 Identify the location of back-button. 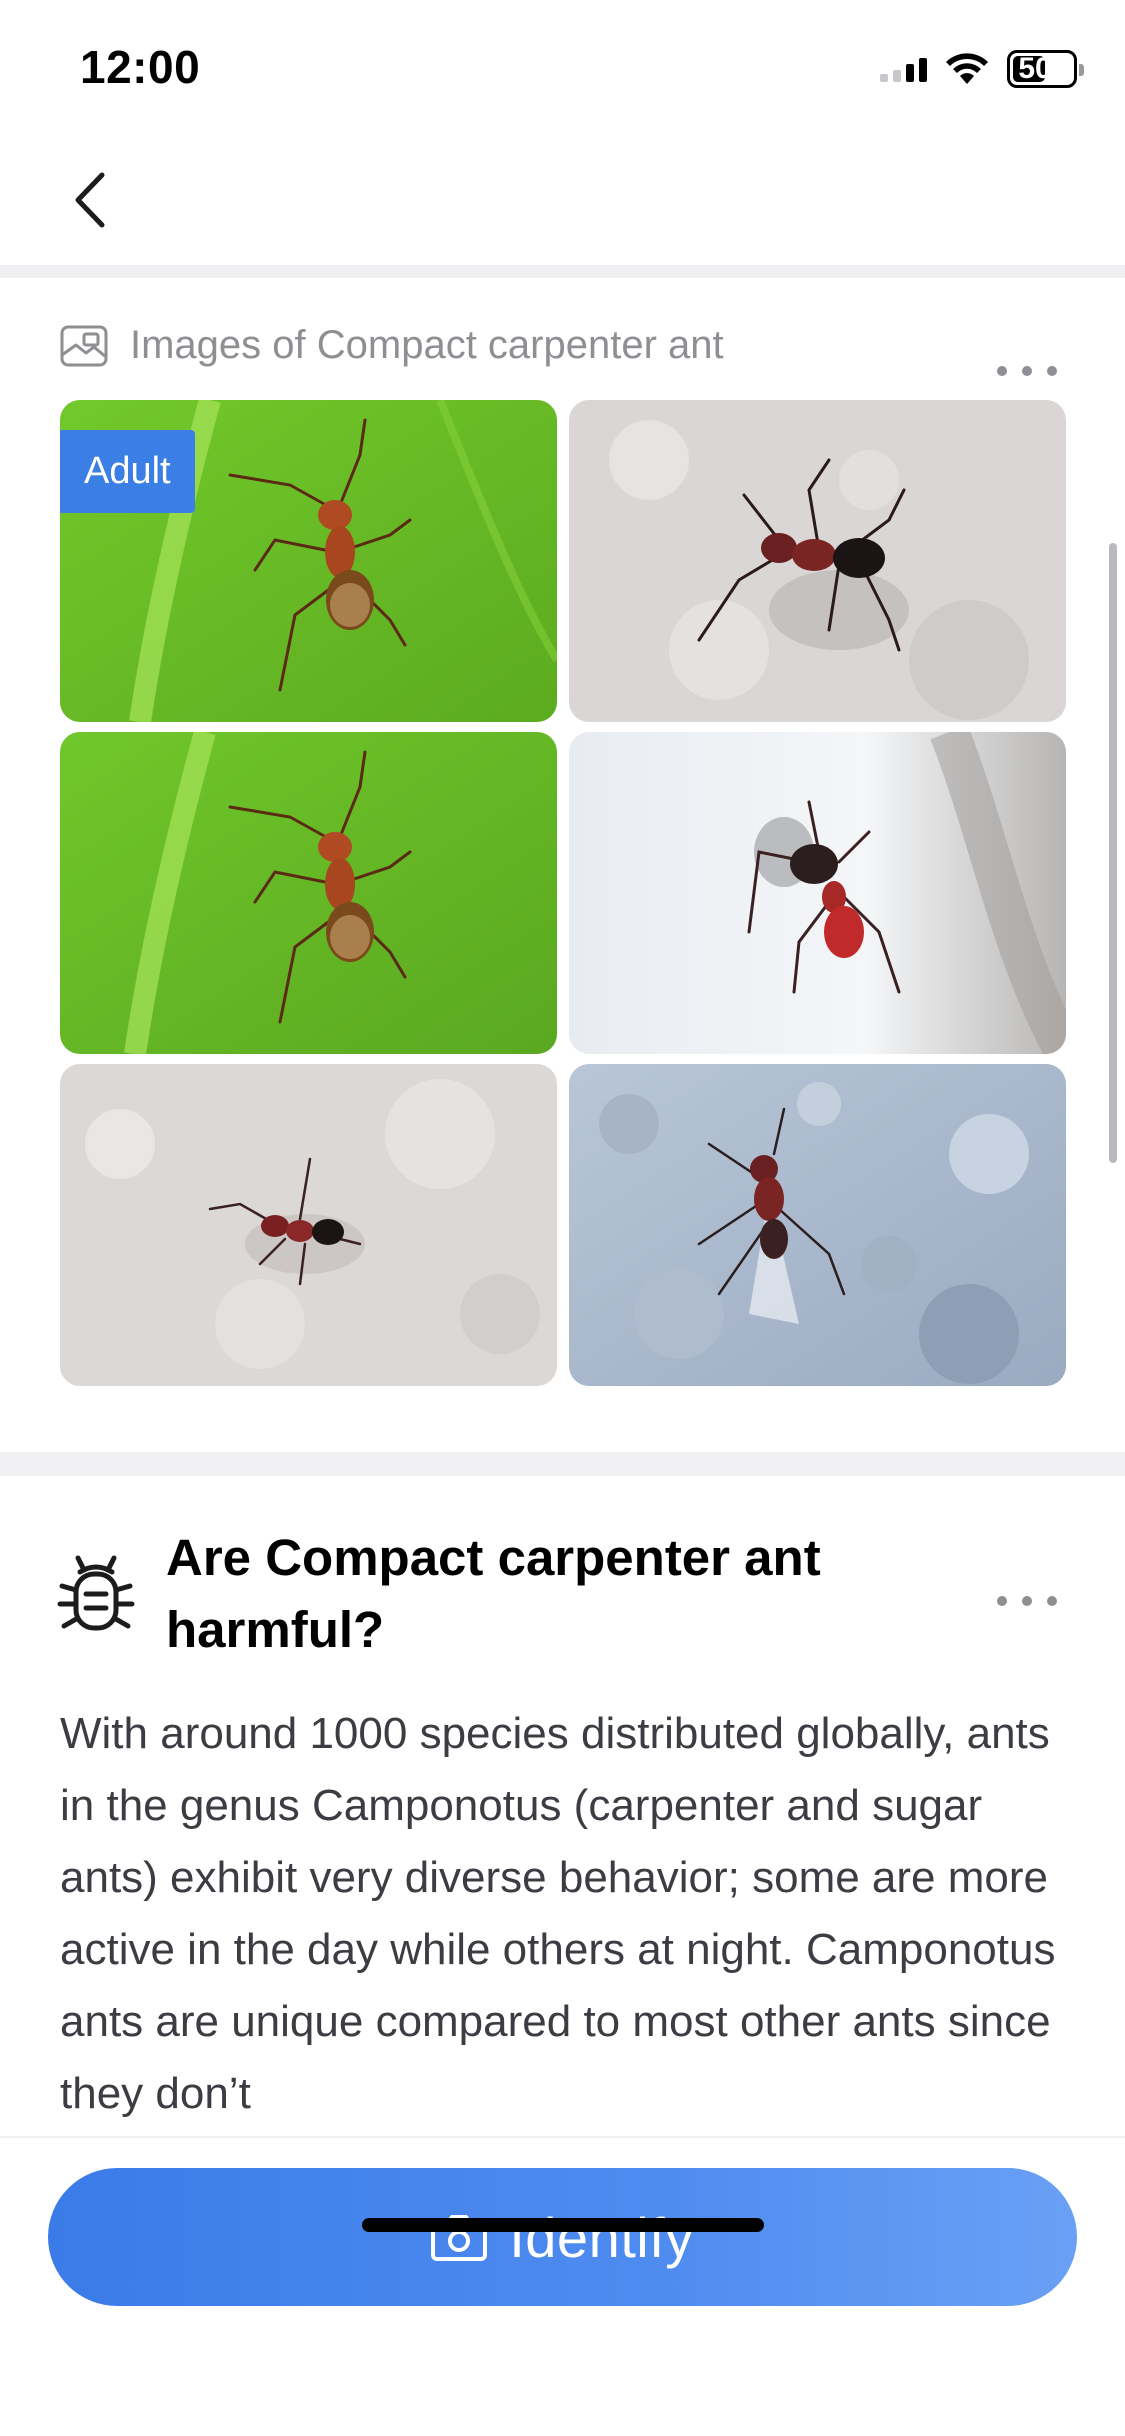
(90, 200).